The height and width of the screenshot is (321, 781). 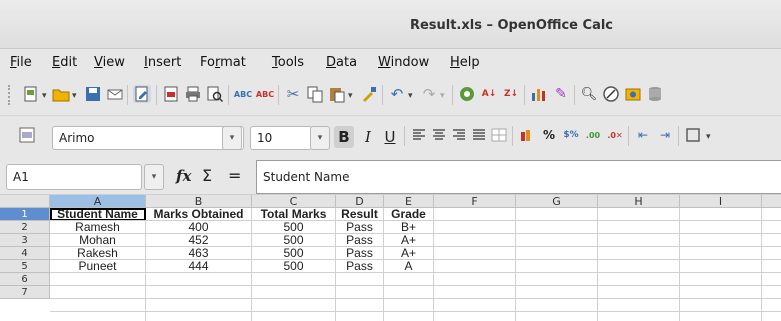 What do you see at coordinates (199, 266) in the screenshot?
I see `cell-b5: 444` at bounding box center [199, 266].